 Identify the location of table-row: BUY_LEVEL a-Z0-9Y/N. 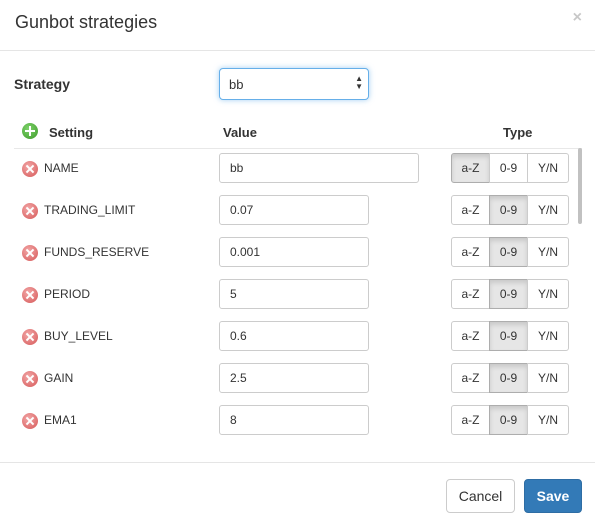
(298, 337).